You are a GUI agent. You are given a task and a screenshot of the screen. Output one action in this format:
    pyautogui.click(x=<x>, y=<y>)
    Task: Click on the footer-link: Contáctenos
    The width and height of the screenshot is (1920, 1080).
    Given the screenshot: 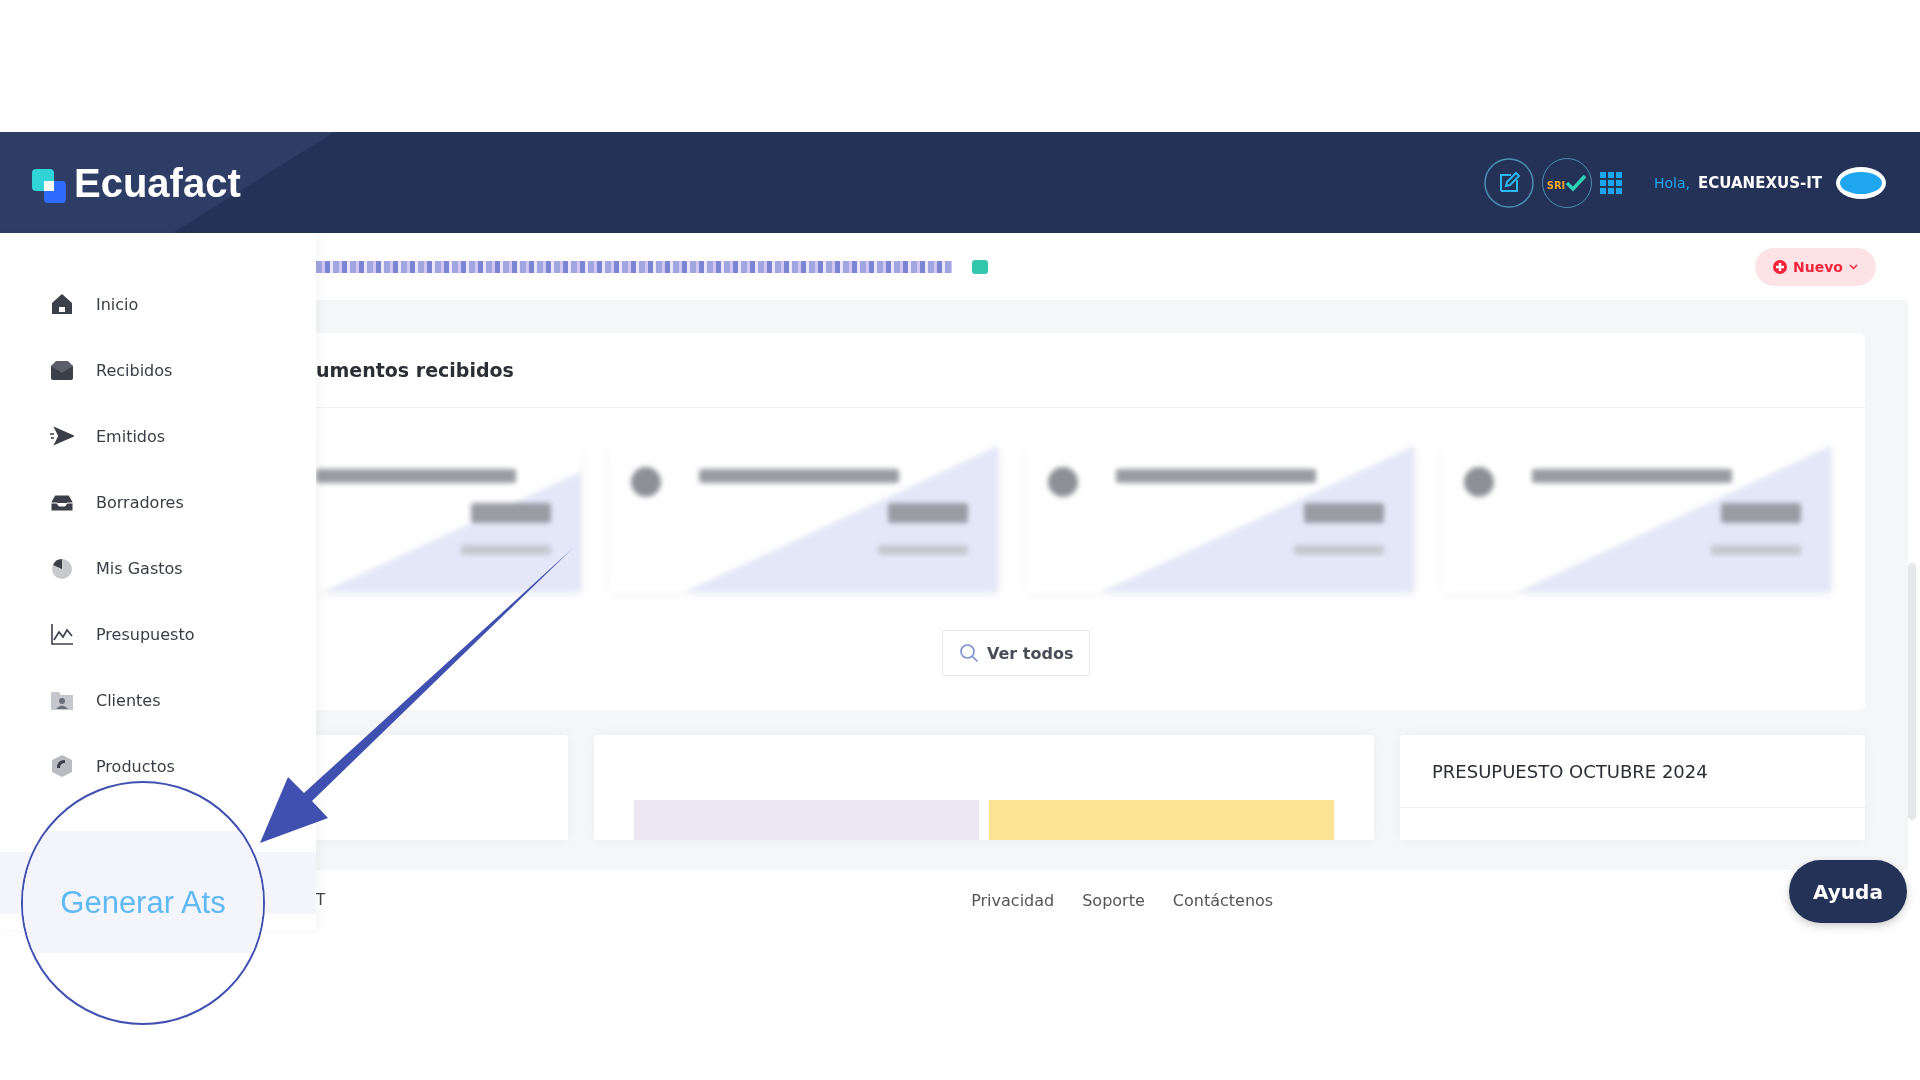 What is the action you would take?
    pyautogui.click(x=1223, y=900)
    